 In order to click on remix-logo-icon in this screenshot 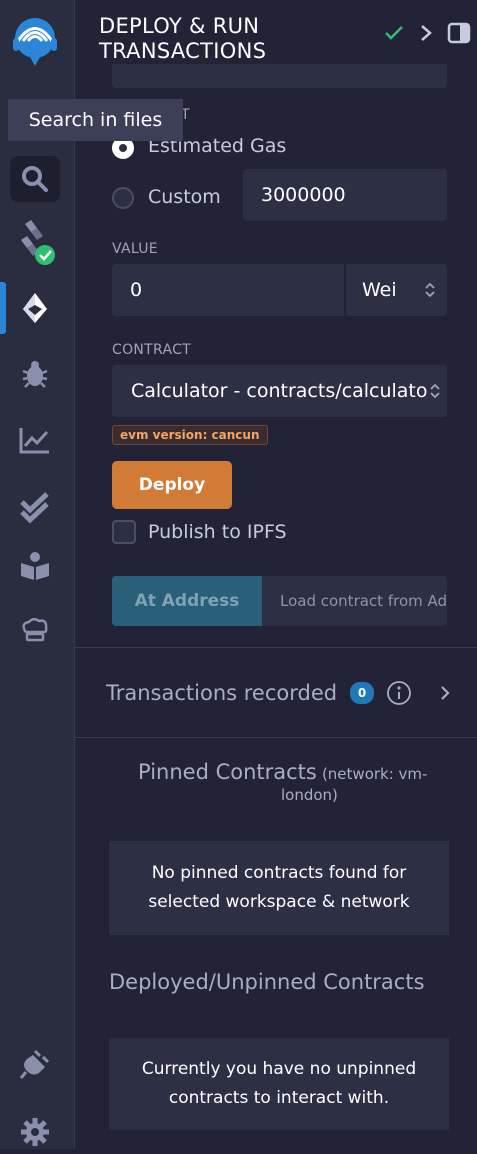, I will do `click(35, 39)`.